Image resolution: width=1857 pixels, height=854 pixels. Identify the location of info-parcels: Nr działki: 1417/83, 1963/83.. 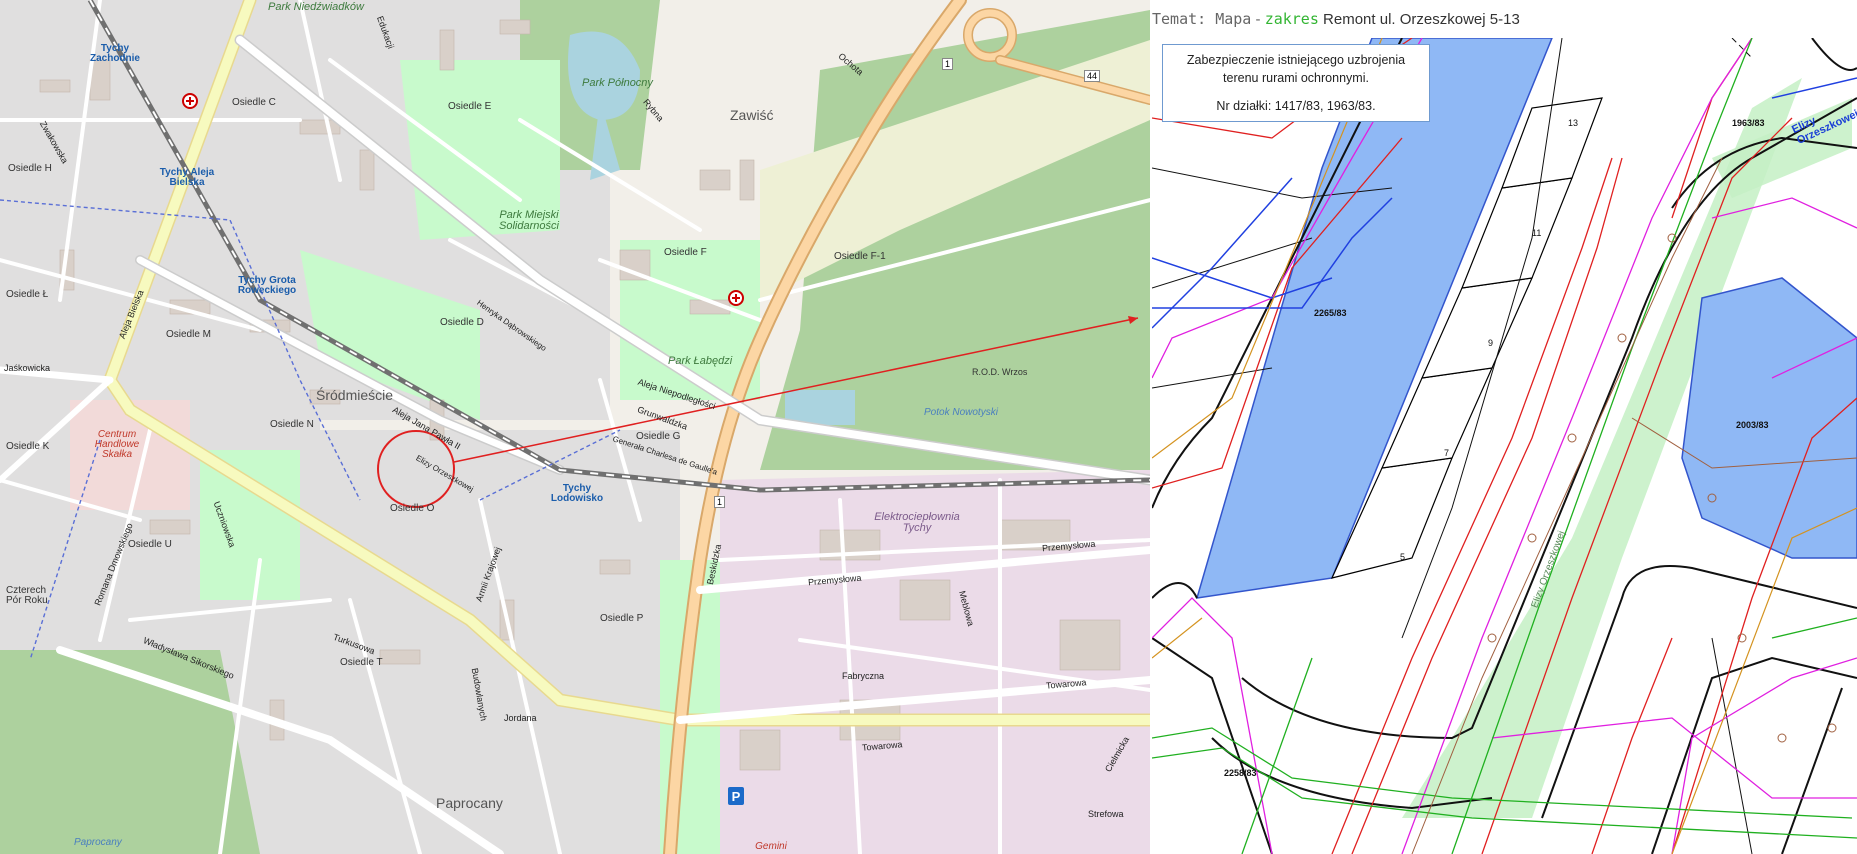
(1296, 106).